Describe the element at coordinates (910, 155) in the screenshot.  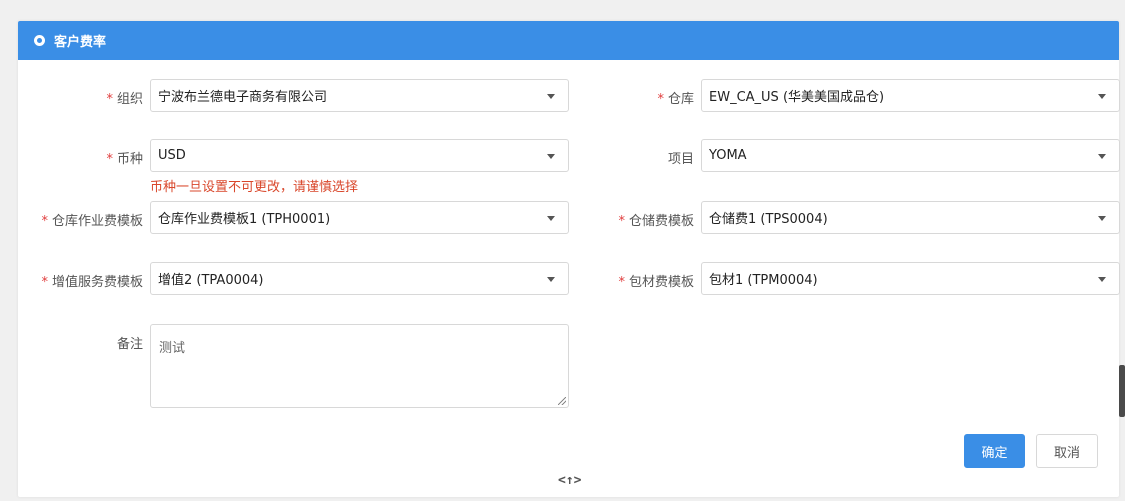
I see `project-select: YOMA` at that location.